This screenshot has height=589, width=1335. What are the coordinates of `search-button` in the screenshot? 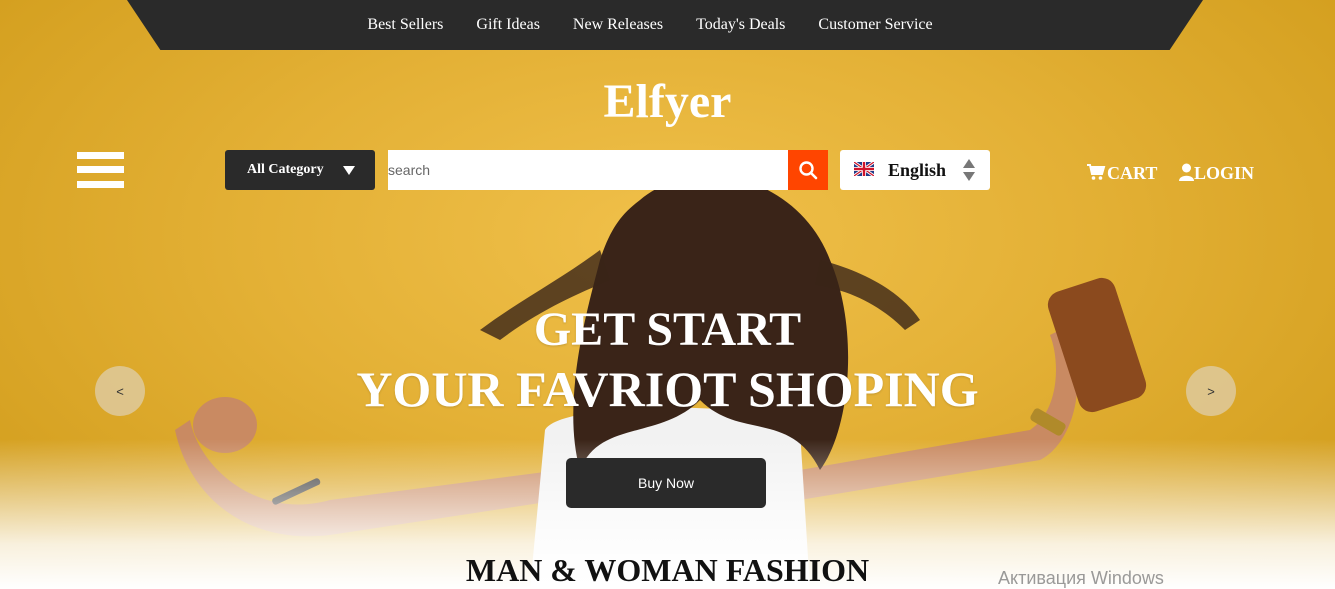 It's located at (808, 170).